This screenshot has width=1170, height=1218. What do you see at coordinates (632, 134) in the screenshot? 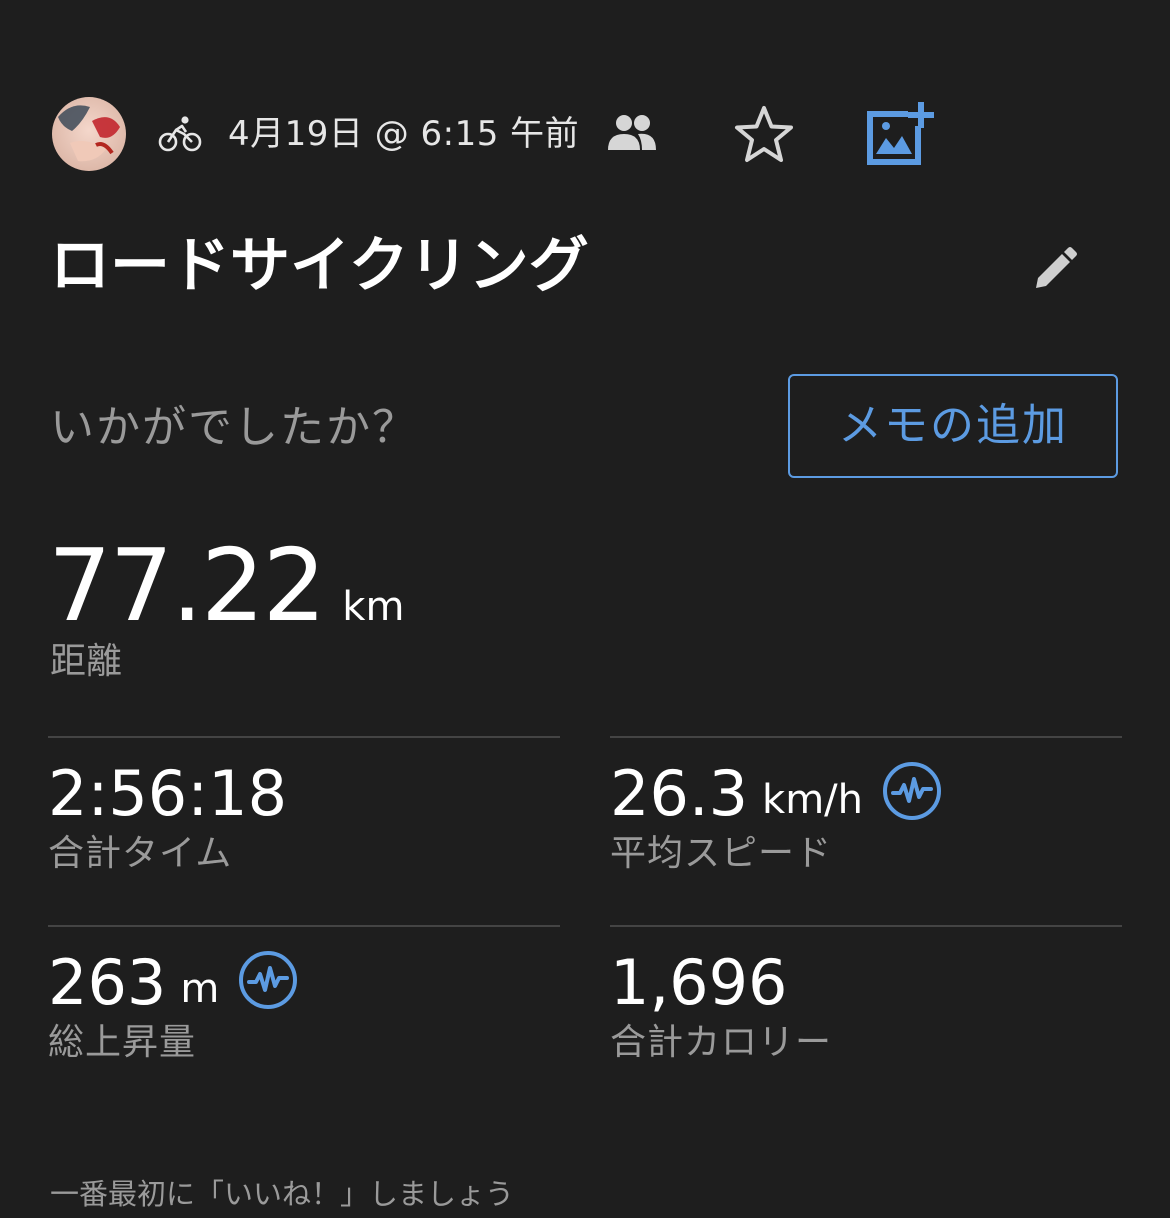
I see `people-icon` at bounding box center [632, 134].